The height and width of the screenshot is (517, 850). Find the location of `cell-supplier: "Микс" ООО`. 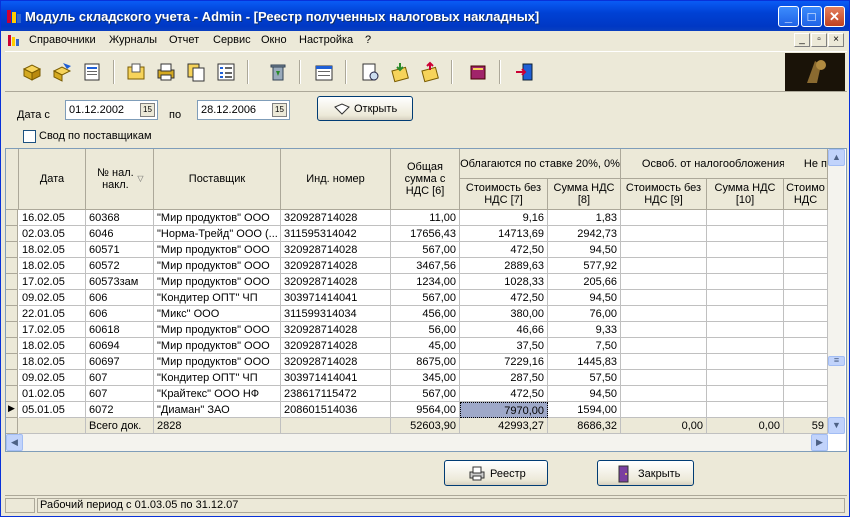

cell-supplier: "Микс" ООО is located at coordinates (217, 314).